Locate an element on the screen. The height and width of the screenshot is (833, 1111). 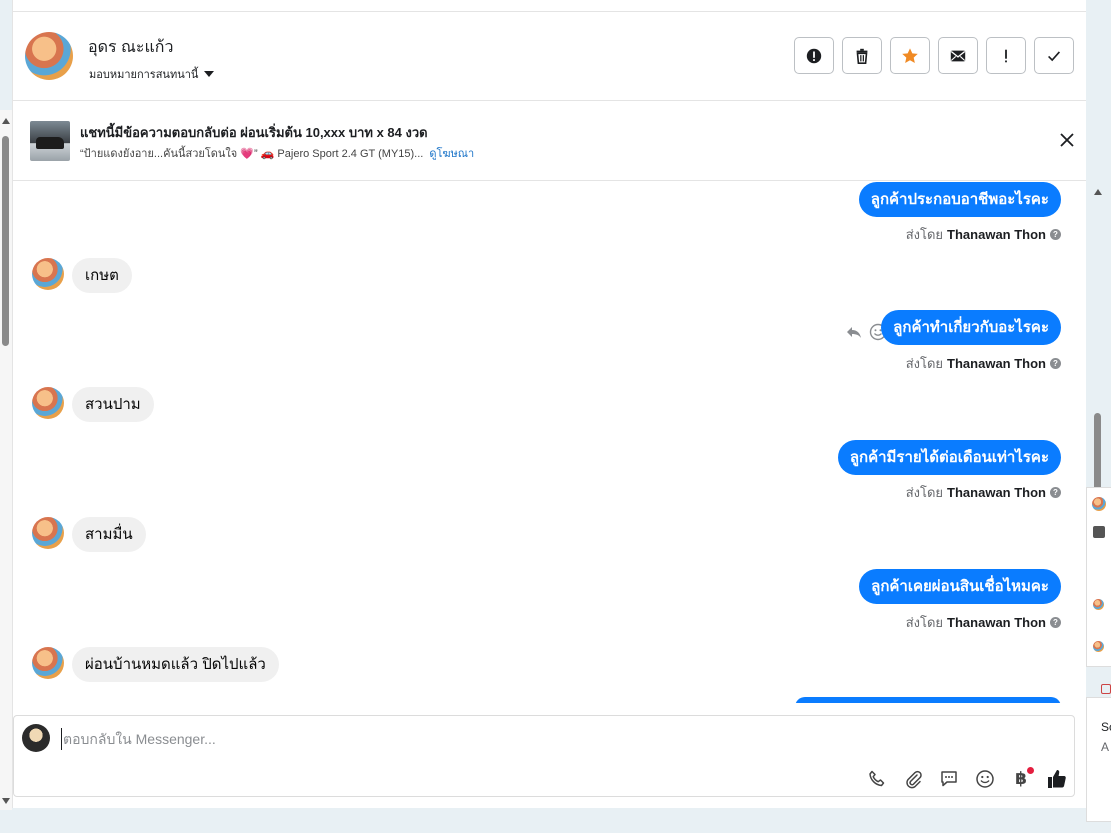
caret-down-icon is located at coordinates (209, 74).